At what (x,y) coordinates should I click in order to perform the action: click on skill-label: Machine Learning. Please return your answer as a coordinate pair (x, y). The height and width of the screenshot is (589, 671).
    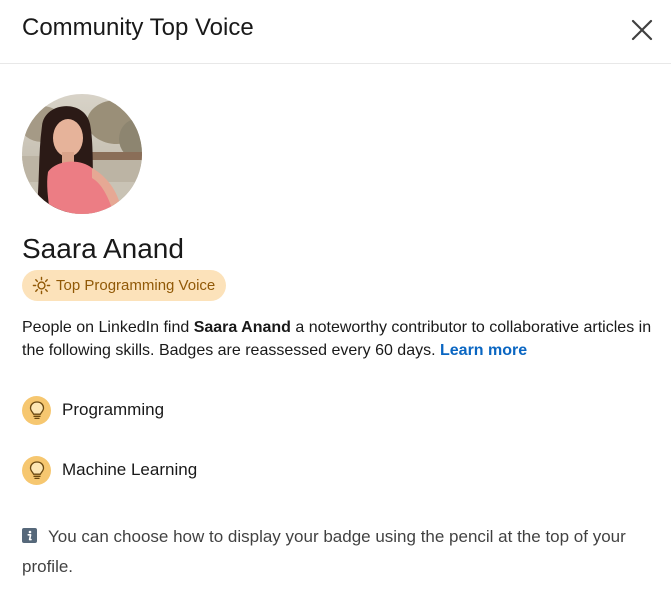
    Looking at the image, I should click on (130, 469).